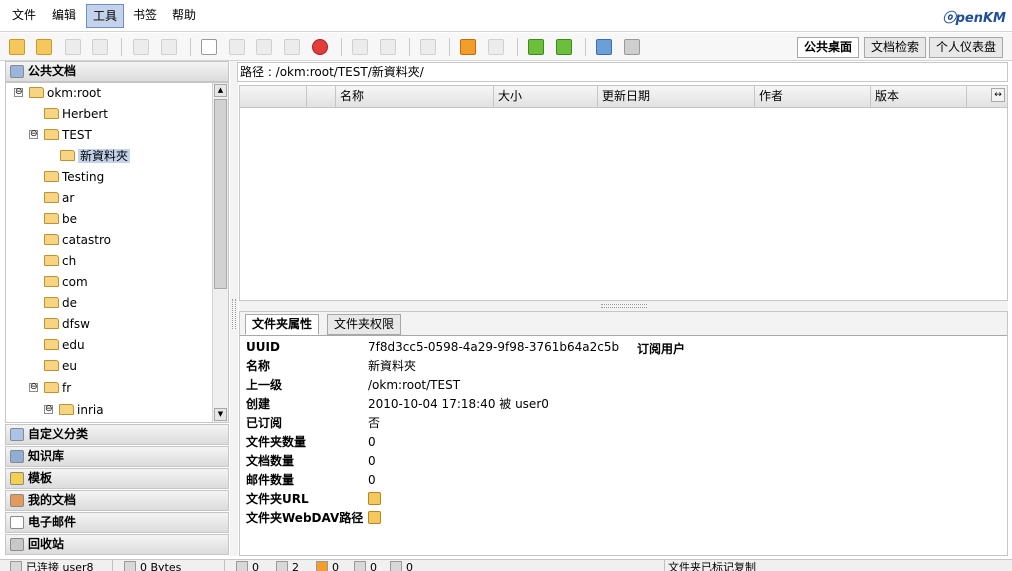  Describe the element at coordinates (184, 16) in the screenshot. I see `menu-help: 帮助` at that location.